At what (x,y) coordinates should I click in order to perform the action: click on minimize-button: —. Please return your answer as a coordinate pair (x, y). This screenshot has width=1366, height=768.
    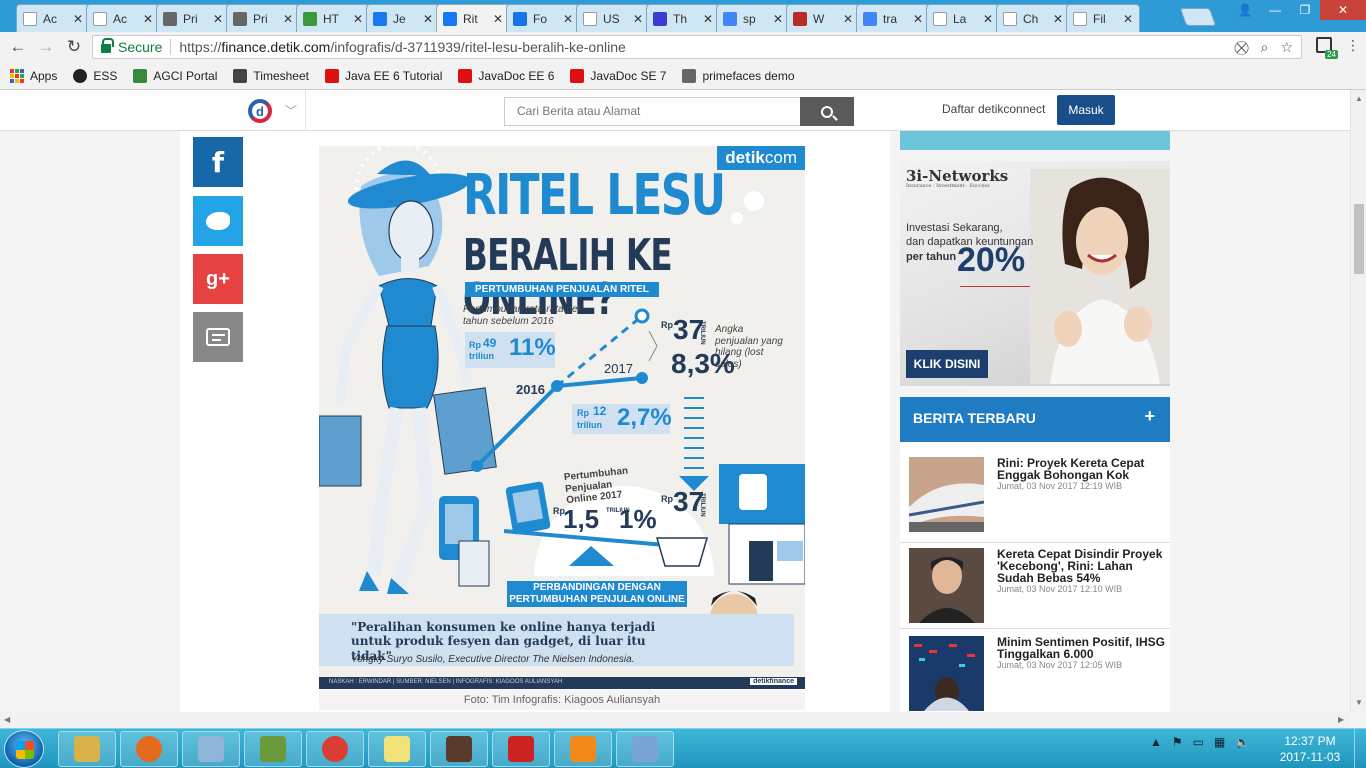
    Looking at the image, I should click on (1275, 10).